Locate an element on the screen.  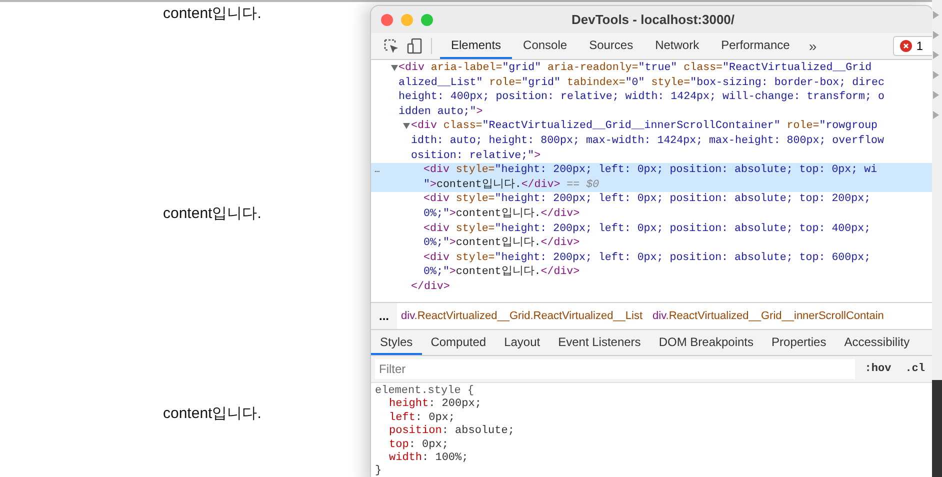
error-counter: 1 is located at coordinates (913, 46).